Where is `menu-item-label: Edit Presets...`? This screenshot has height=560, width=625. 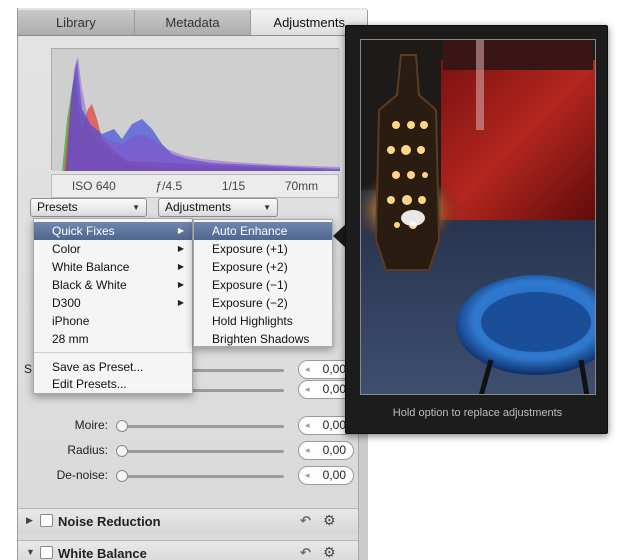 menu-item-label: Edit Presets... is located at coordinates (89, 384).